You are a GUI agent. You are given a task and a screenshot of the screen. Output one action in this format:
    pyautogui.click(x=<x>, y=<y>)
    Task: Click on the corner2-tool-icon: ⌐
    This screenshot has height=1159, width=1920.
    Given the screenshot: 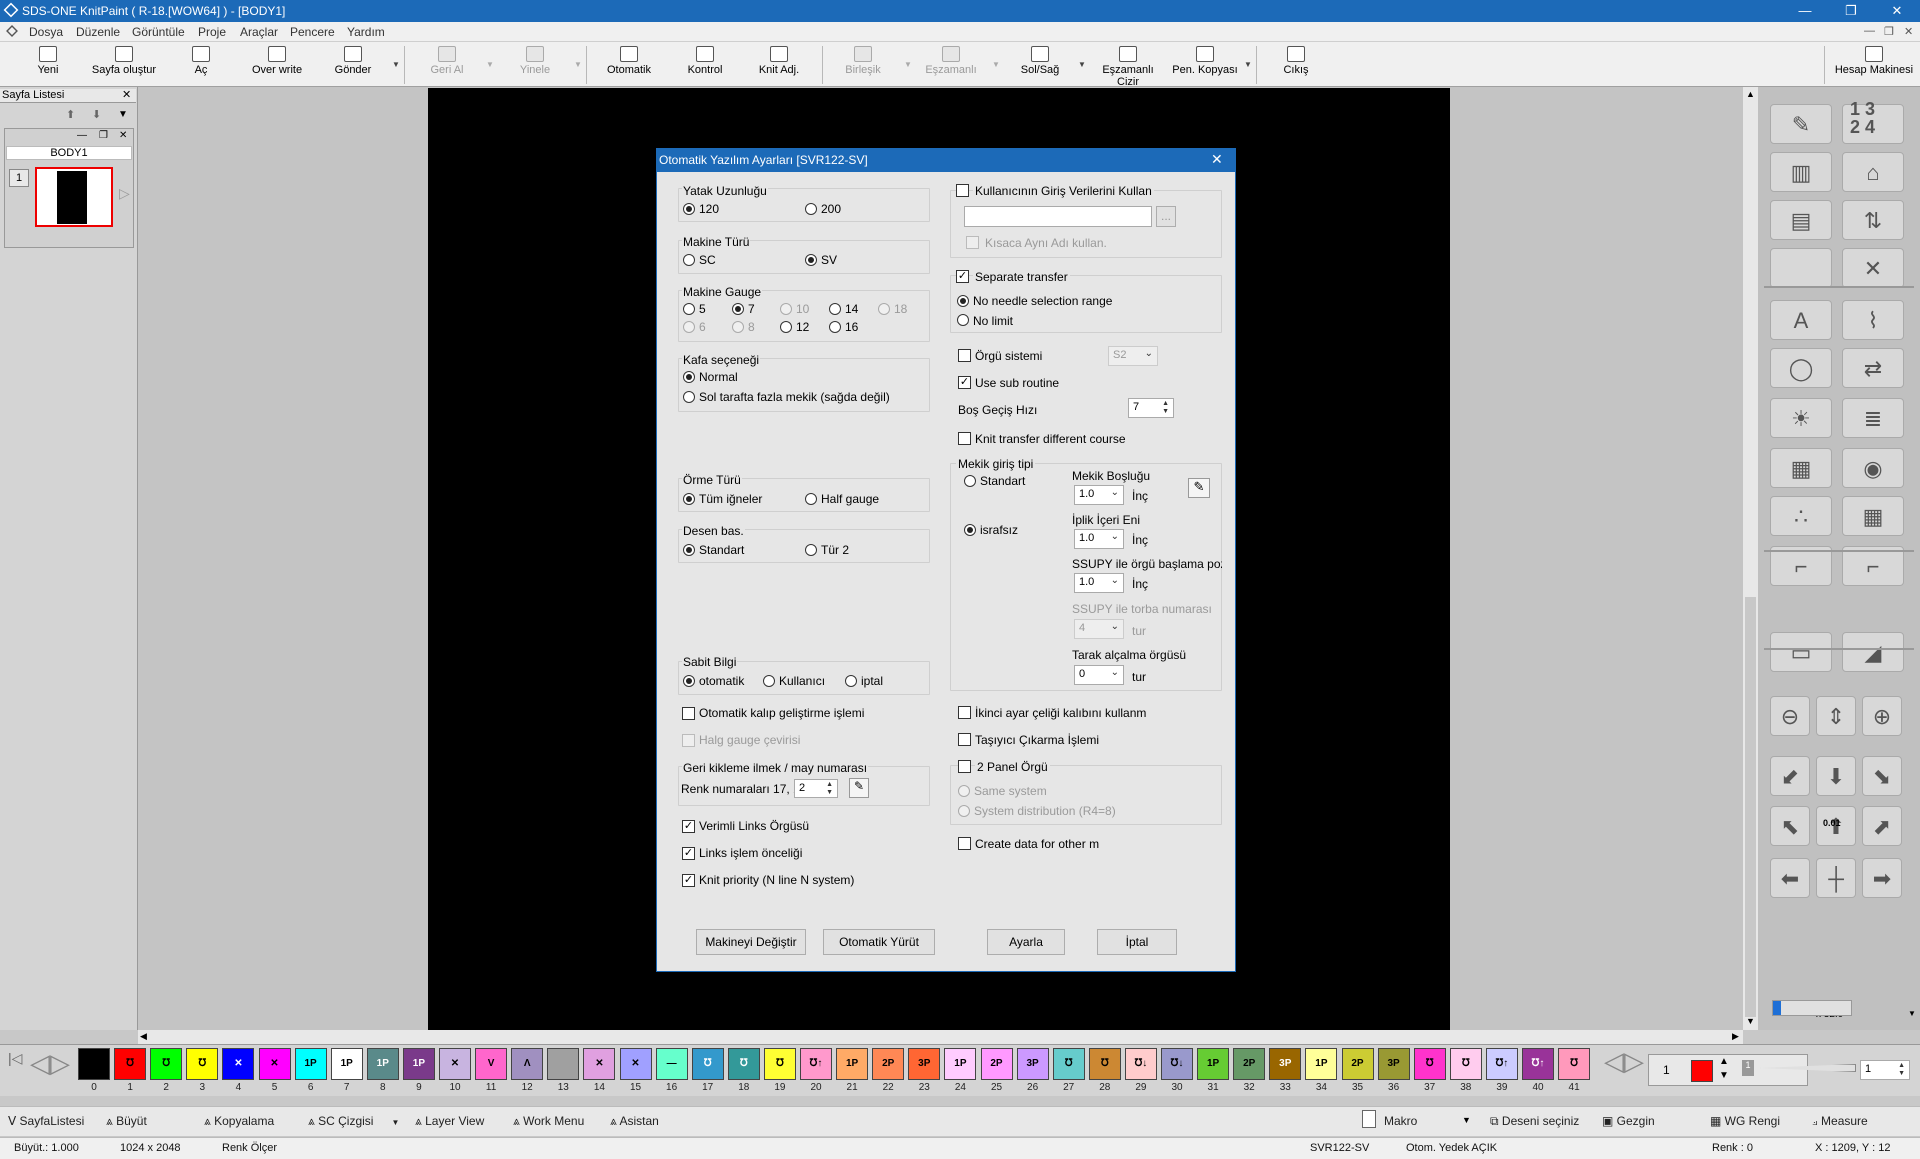 What is the action you would take?
    pyautogui.click(x=1873, y=566)
    